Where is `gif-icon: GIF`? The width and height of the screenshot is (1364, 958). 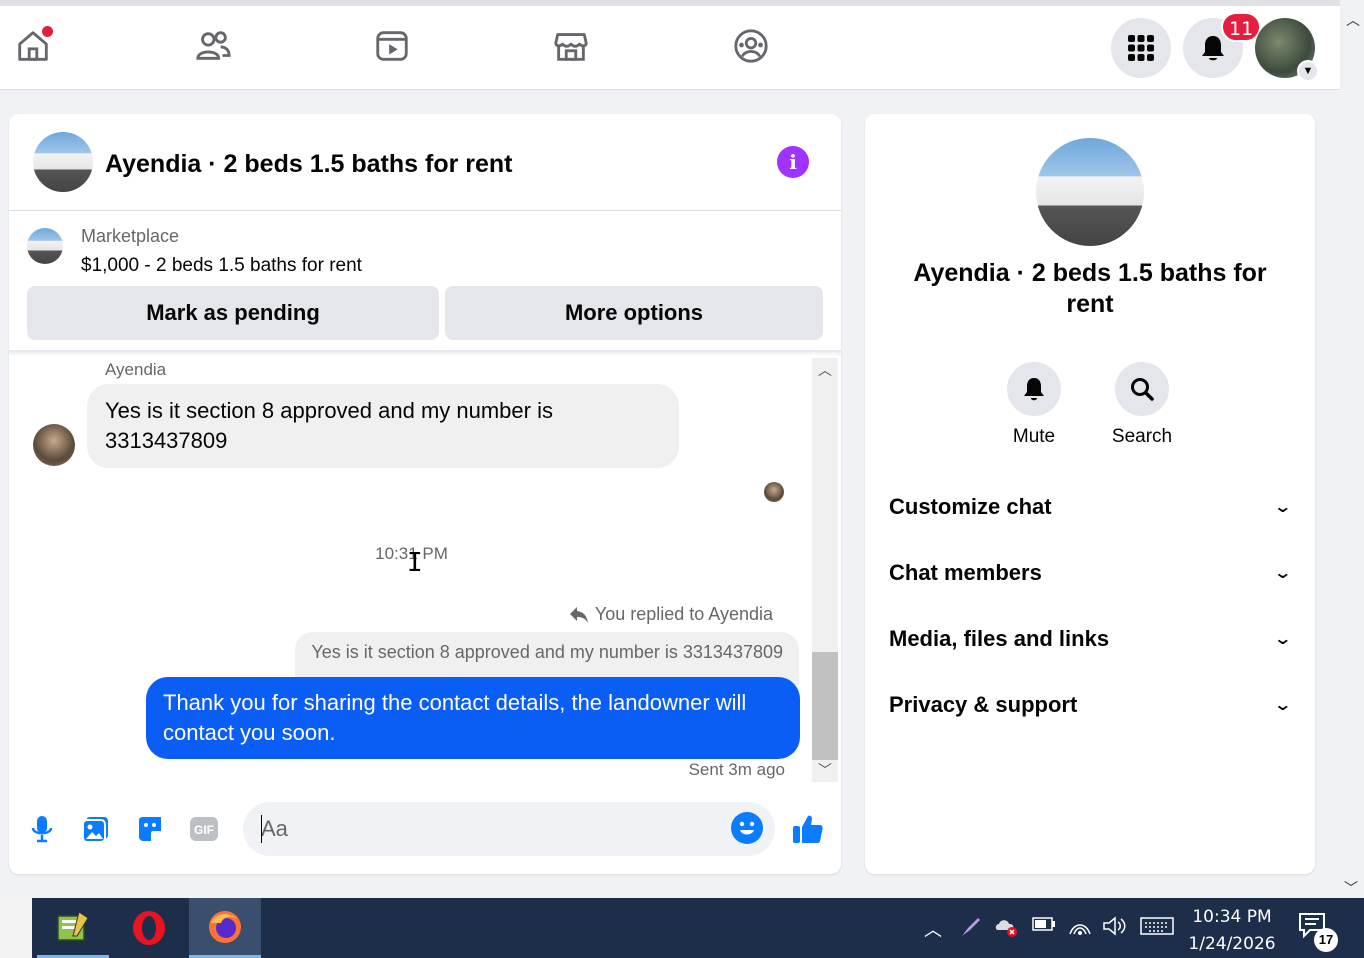 gif-icon: GIF is located at coordinates (204, 829).